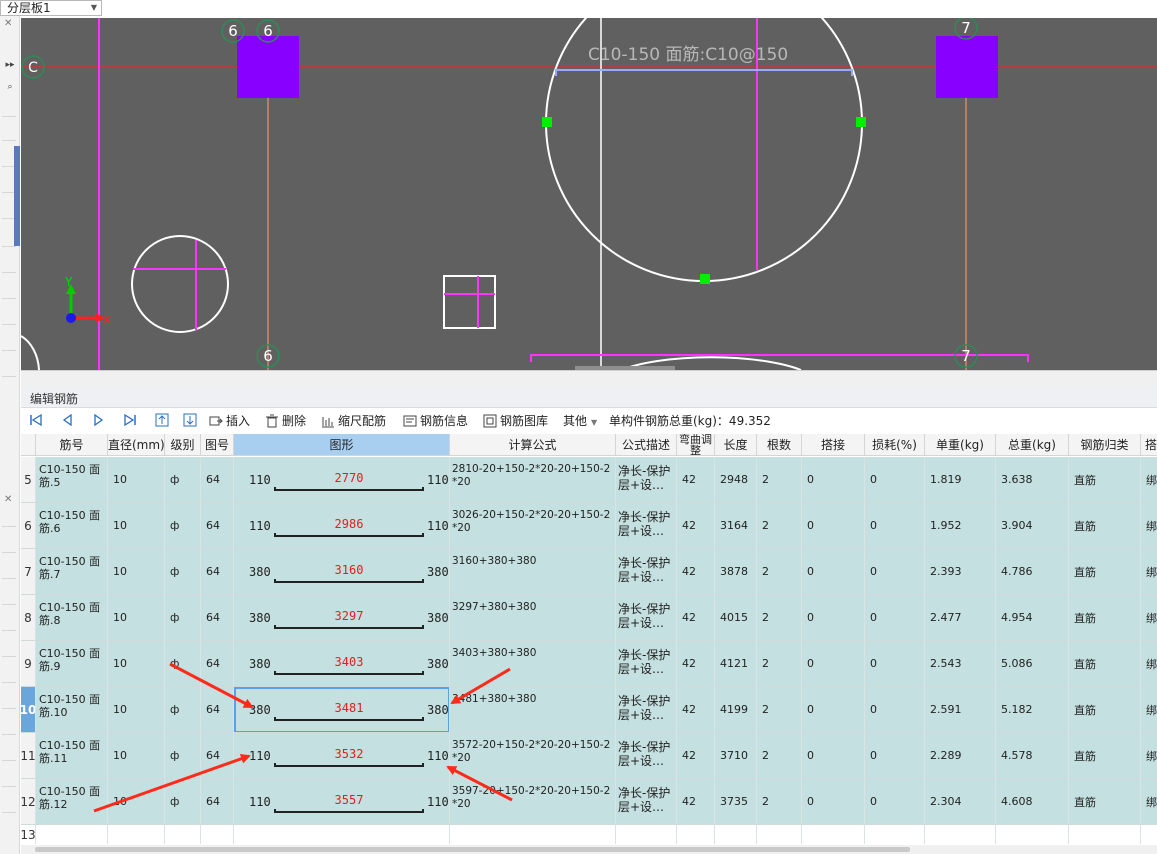 Image resolution: width=1157 pixels, height=854 pixels. I want to click on cell-length: 2948, so click(736, 480).